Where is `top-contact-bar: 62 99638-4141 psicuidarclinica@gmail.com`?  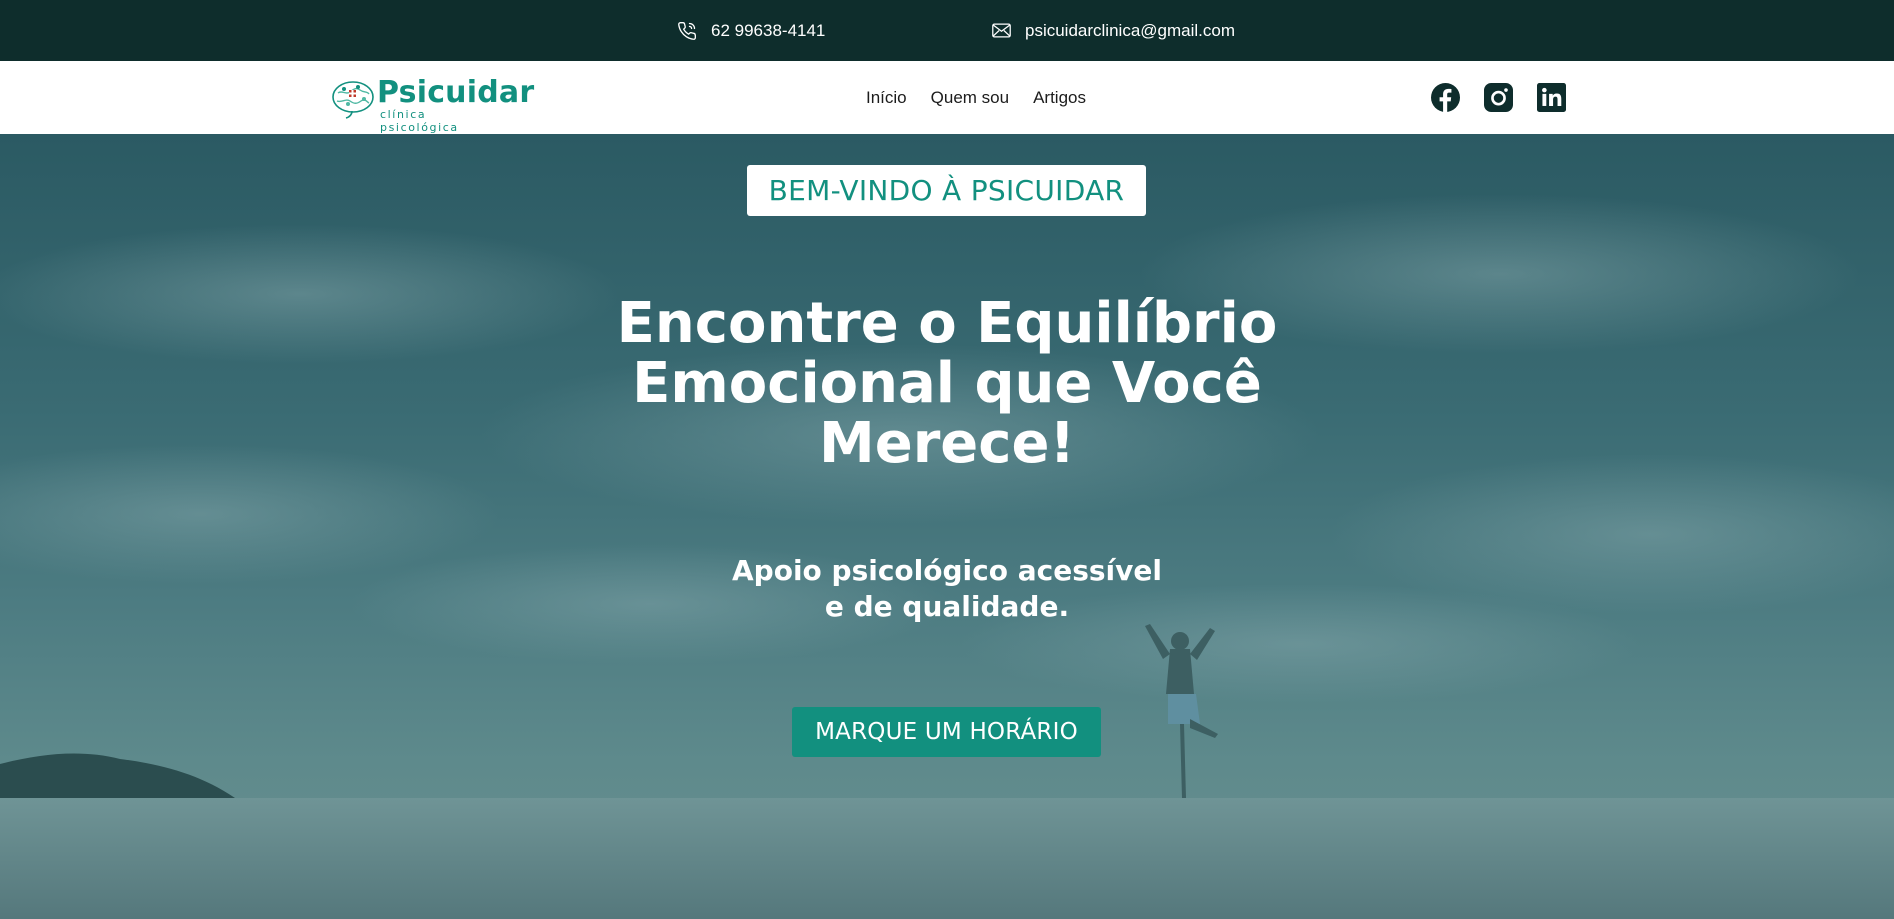 top-contact-bar: 62 99638-4141 psicuidarclinica@gmail.com is located at coordinates (947, 30).